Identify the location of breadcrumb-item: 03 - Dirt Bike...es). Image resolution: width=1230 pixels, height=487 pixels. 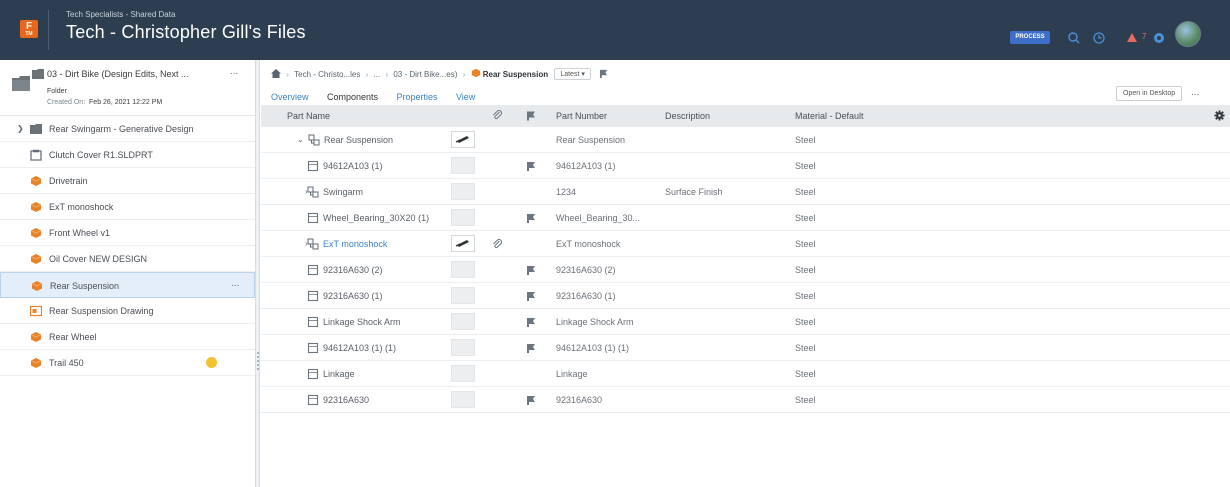
(425, 74).